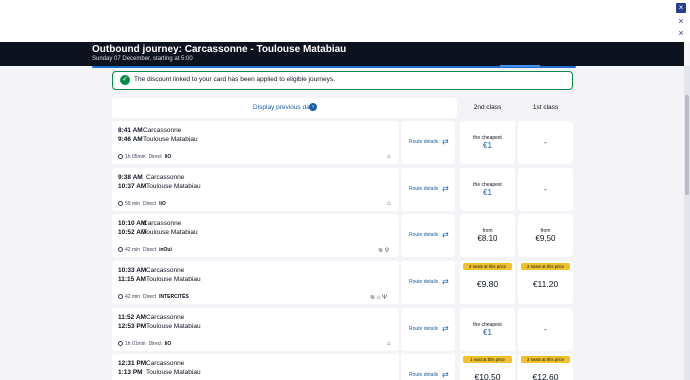 The width and height of the screenshot is (690, 380). Describe the element at coordinates (142, 59) in the screenshot. I see `page-subtitle: Sunday 07 December, starting at 5:00` at that location.